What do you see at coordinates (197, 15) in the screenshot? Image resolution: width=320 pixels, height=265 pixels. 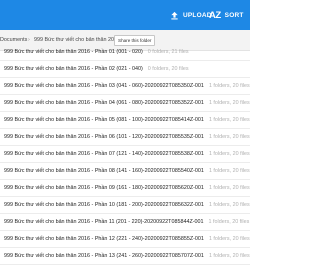 I see `upload-label: UPLOAD` at bounding box center [197, 15].